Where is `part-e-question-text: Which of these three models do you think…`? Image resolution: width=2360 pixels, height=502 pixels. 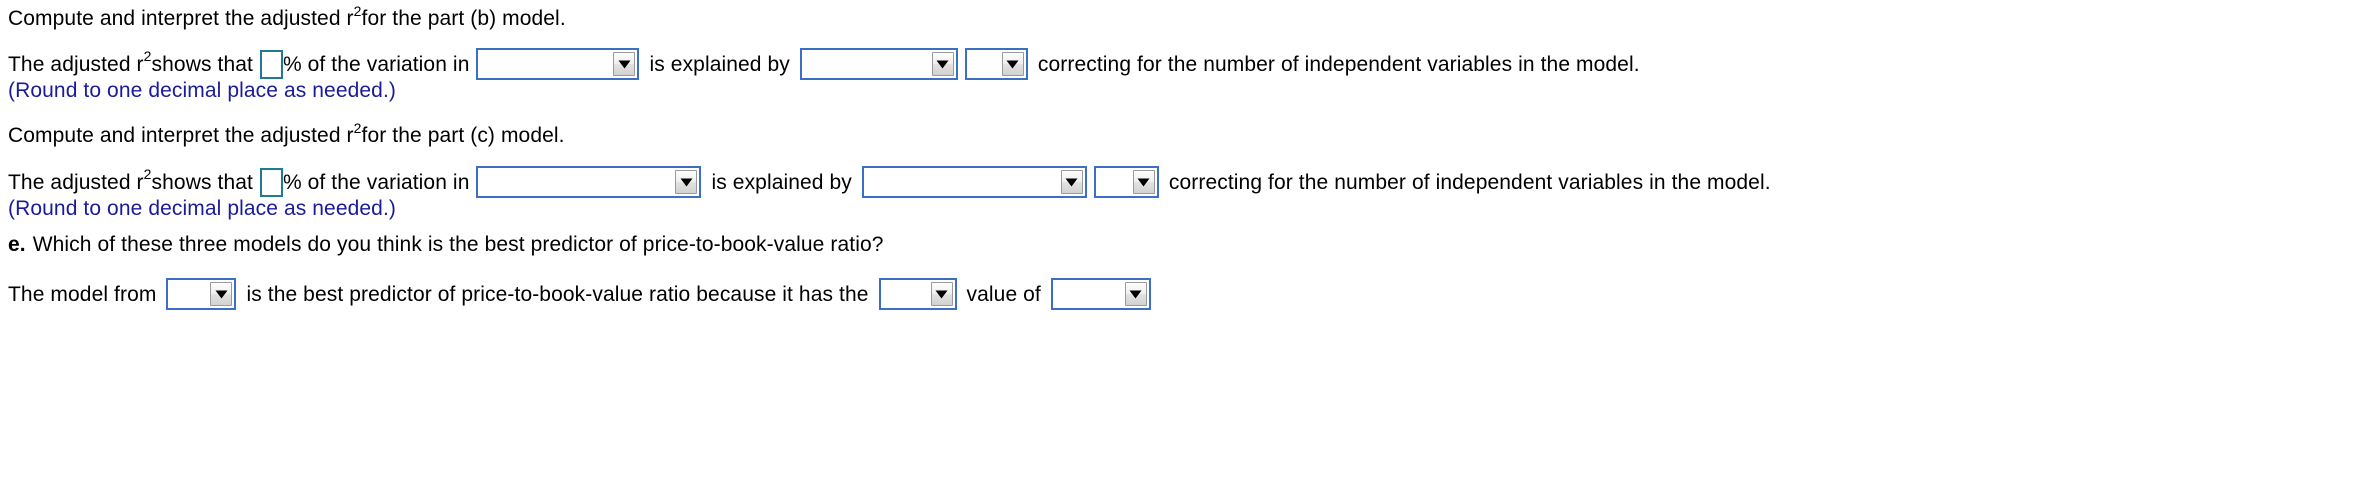 part-e-question-text: Which of these three models do you think… is located at coordinates (458, 244).